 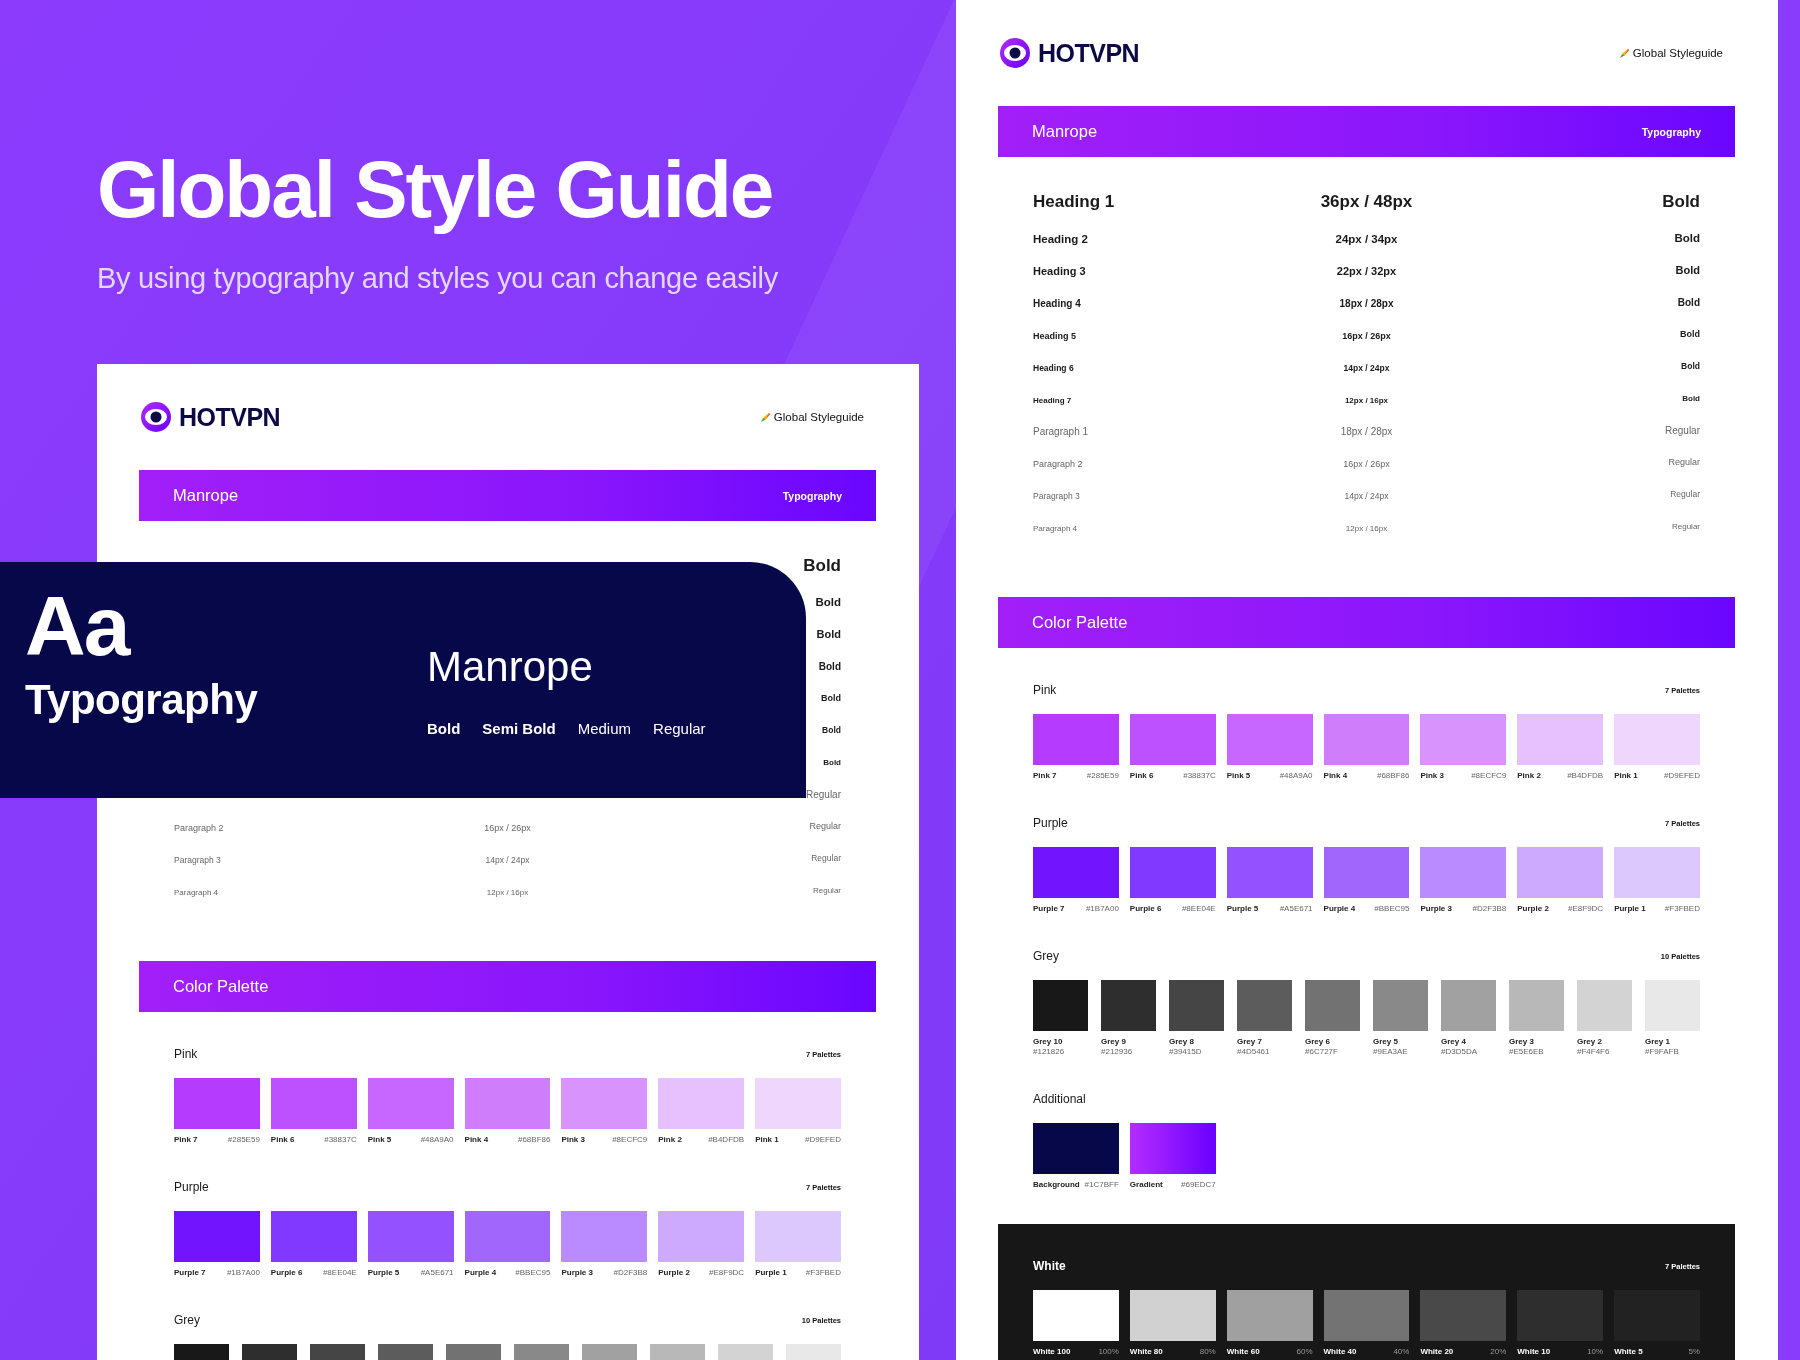 I want to click on swatch-name: Purple 5, so click(x=1242, y=909).